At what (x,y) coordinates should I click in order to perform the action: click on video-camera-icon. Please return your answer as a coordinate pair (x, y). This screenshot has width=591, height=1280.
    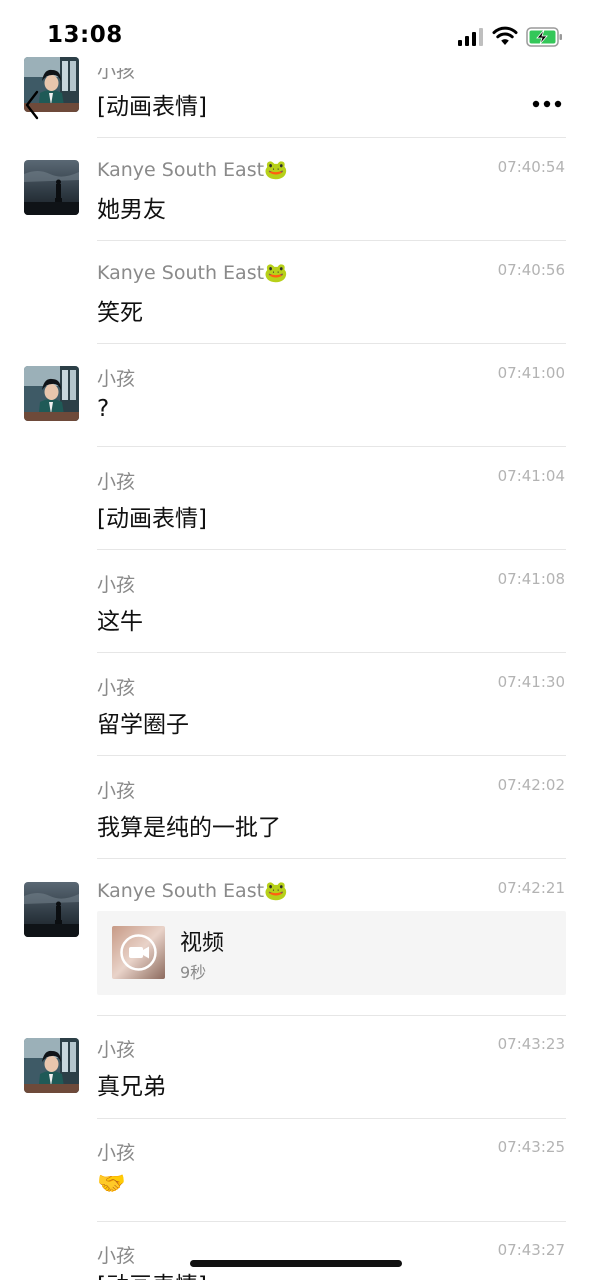
    Looking at the image, I should click on (139, 952).